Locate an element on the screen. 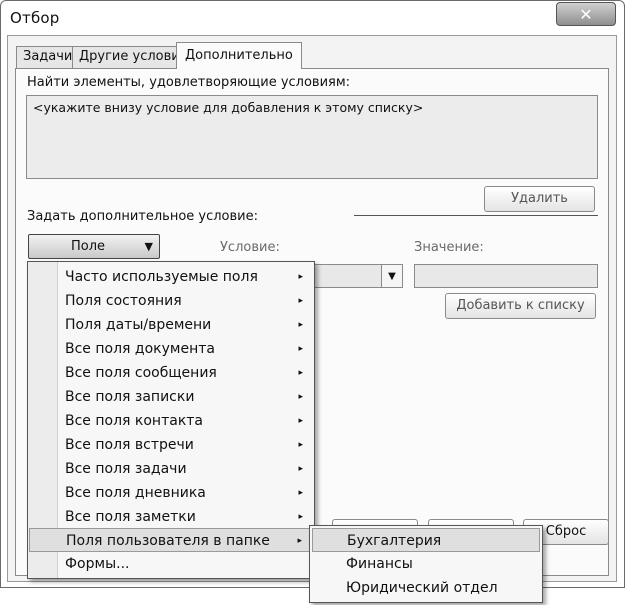  submenu-item-legal: Юридический отдел is located at coordinates (426, 588).